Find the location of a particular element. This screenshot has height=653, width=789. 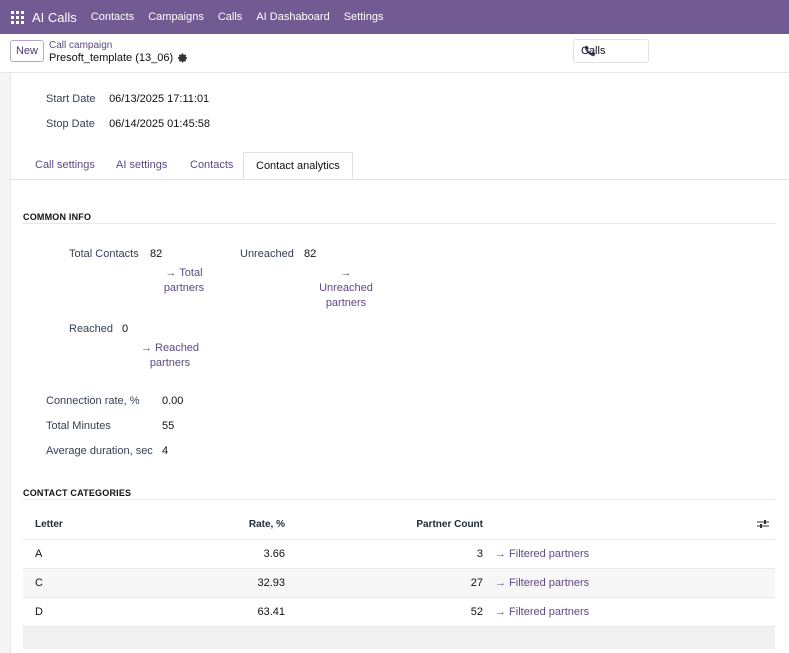

tab-ai-settings: AI settings is located at coordinates (141, 165).